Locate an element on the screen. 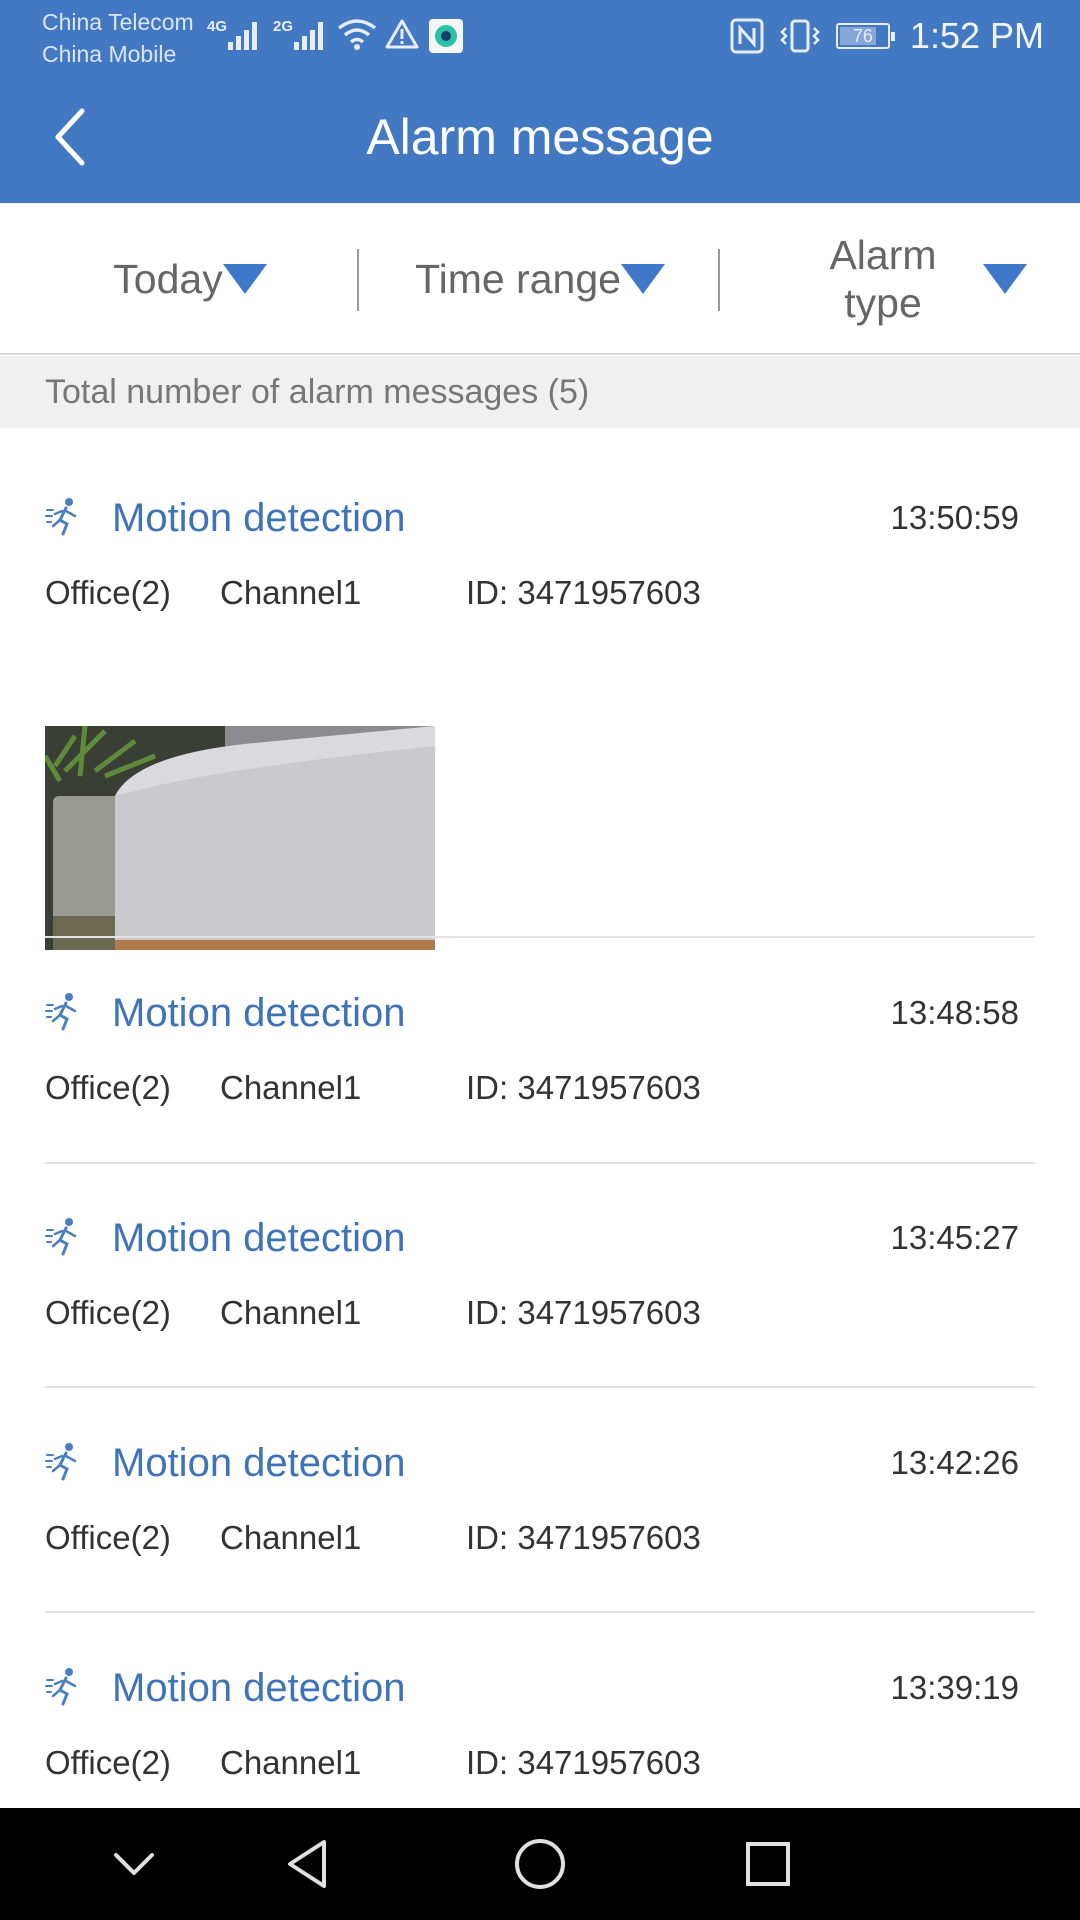  nav-back-button is located at coordinates (308, 1864).